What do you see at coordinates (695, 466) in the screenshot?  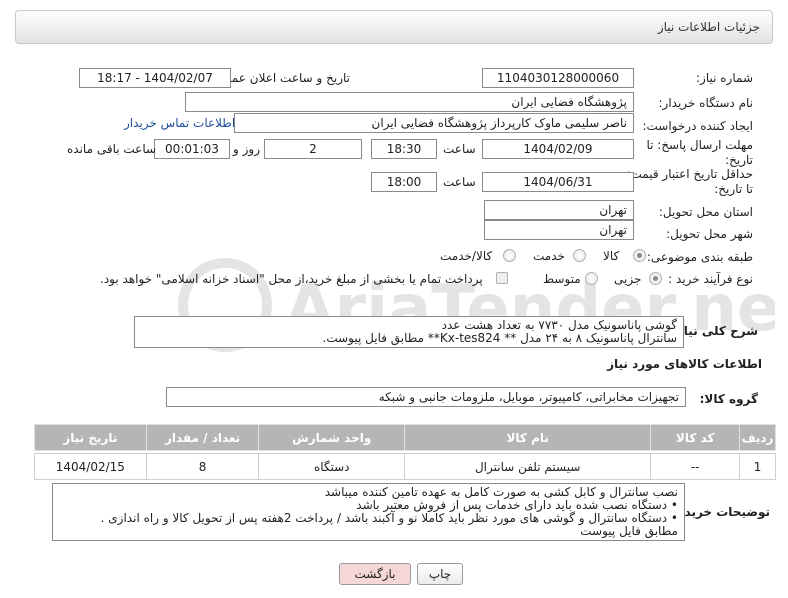 I see `cell-code: --` at bounding box center [695, 466].